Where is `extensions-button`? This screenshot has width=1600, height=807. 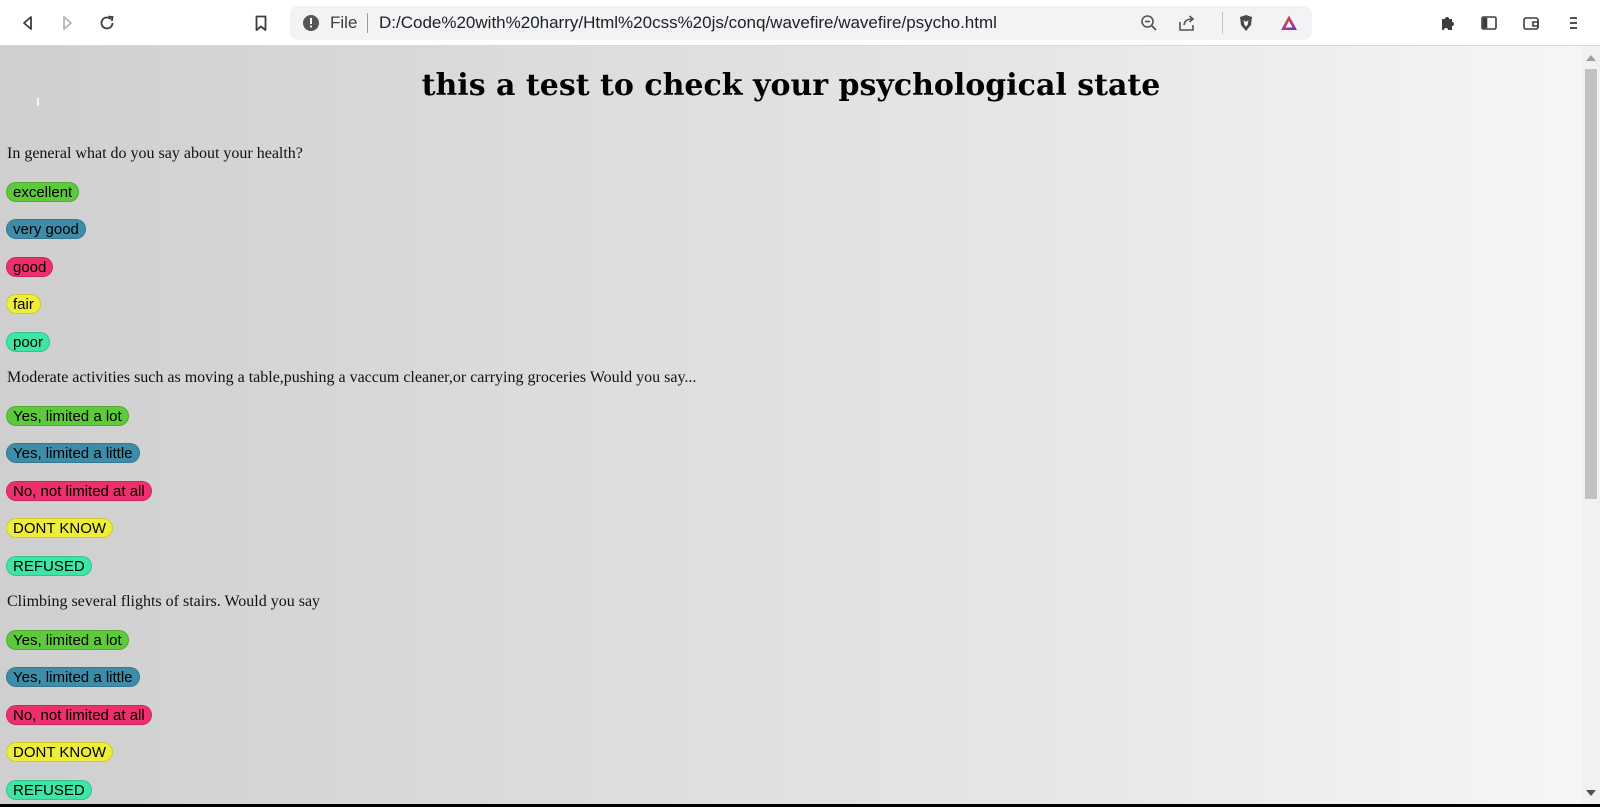
extensions-button is located at coordinates (1448, 23).